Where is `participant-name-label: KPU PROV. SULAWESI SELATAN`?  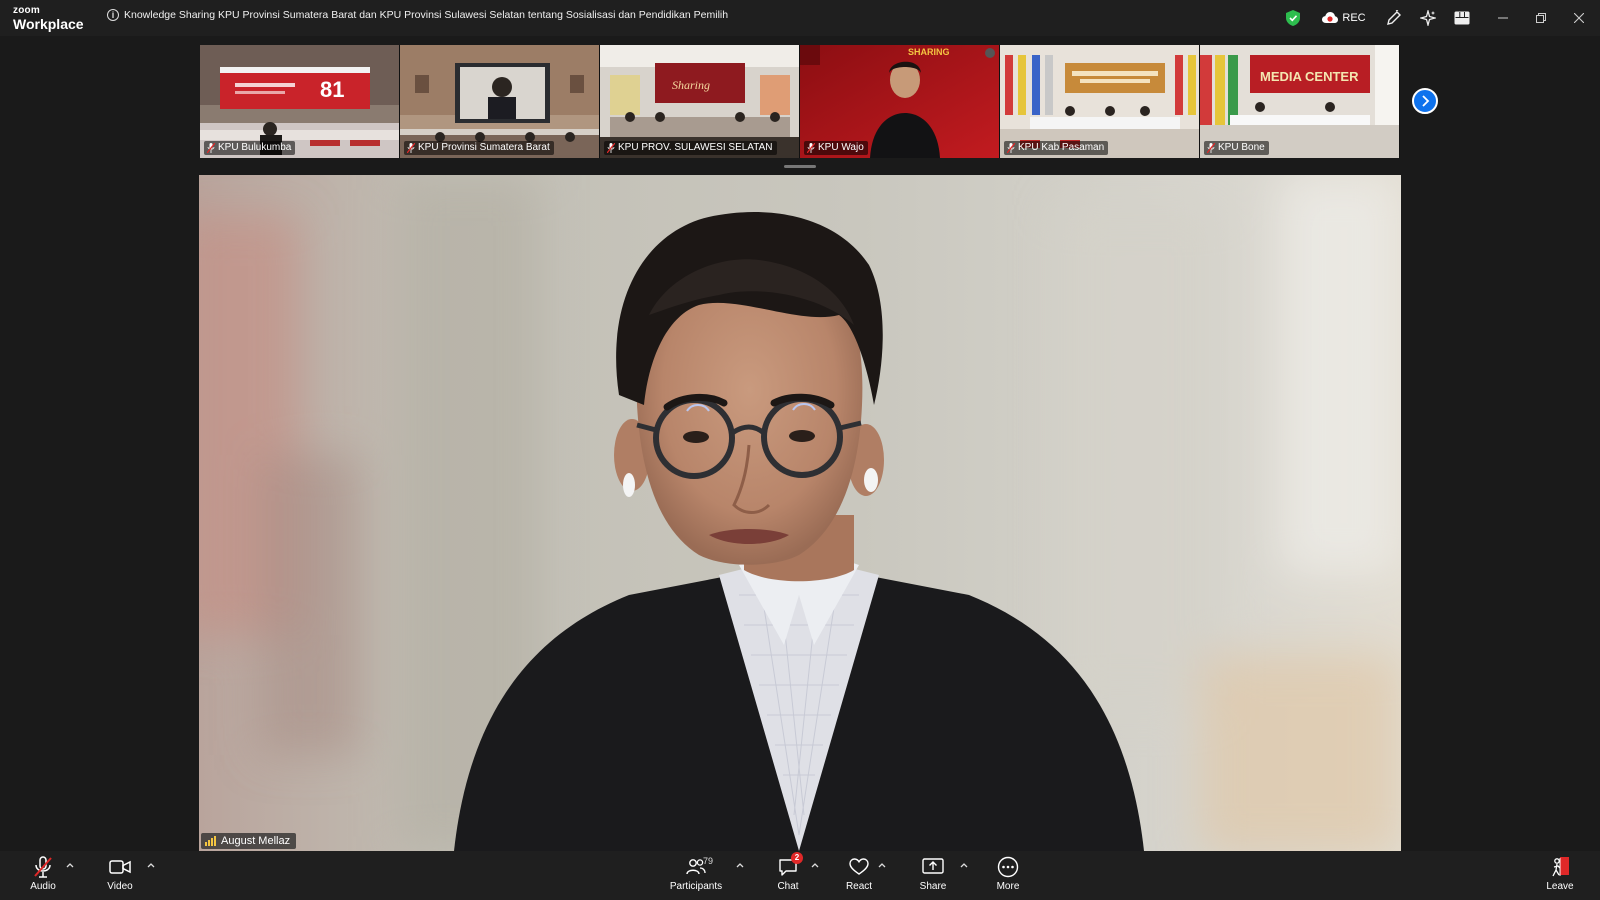 participant-name-label: KPU PROV. SULAWESI SELATAN is located at coordinates (690, 148).